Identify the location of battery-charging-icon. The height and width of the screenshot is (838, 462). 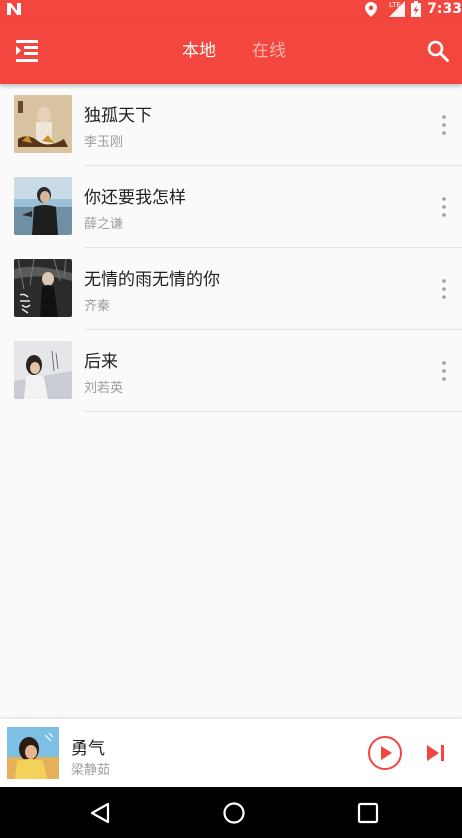
(416, 9).